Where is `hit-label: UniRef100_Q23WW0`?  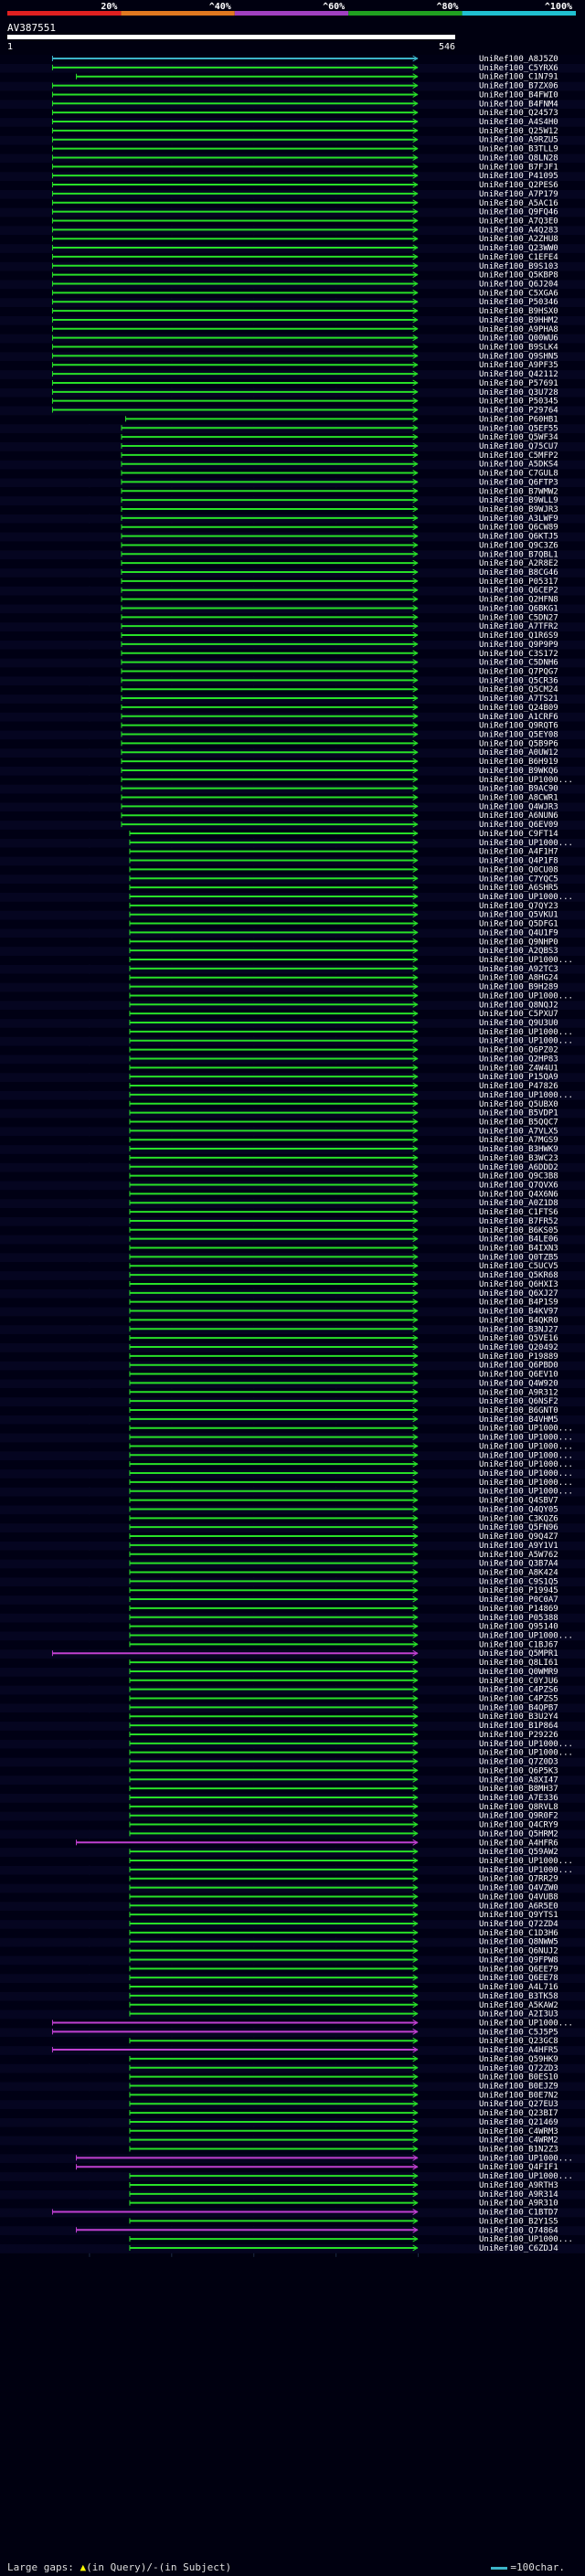 hit-label: UniRef100_Q23WW0 is located at coordinates (518, 248).